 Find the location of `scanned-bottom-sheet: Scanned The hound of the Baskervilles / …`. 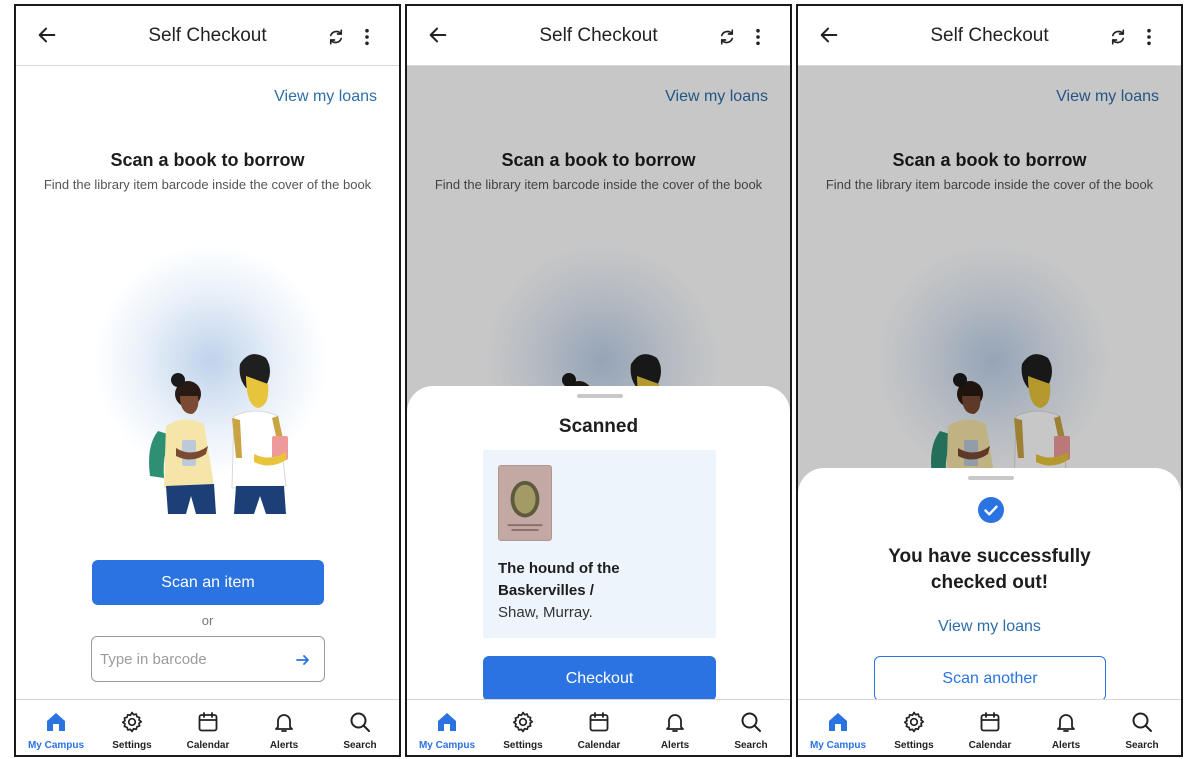

scanned-bottom-sheet: Scanned The hound of the Baskervilles / … is located at coordinates (598, 543).